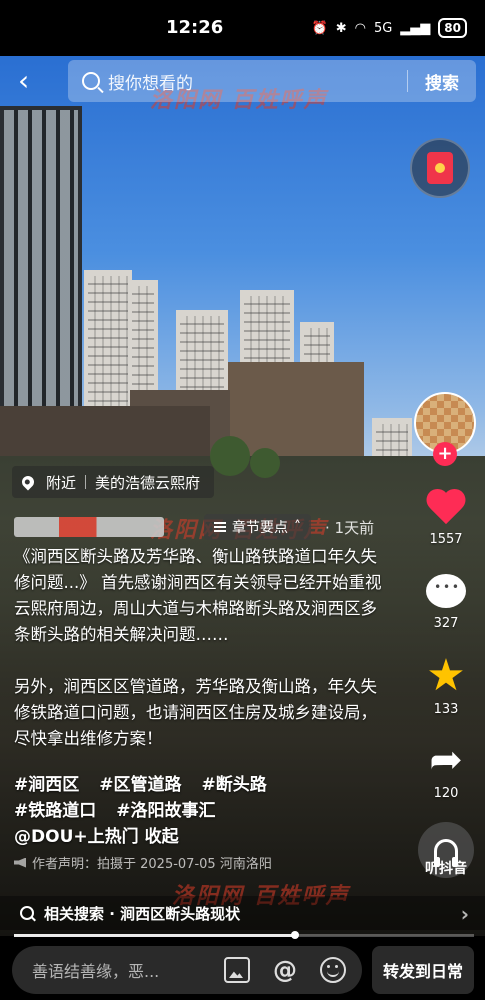 This screenshot has height=1000, width=485. What do you see at coordinates (446, 623) in the screenshot?
I see `comment-count: 327` at bounding box center [446, 623].